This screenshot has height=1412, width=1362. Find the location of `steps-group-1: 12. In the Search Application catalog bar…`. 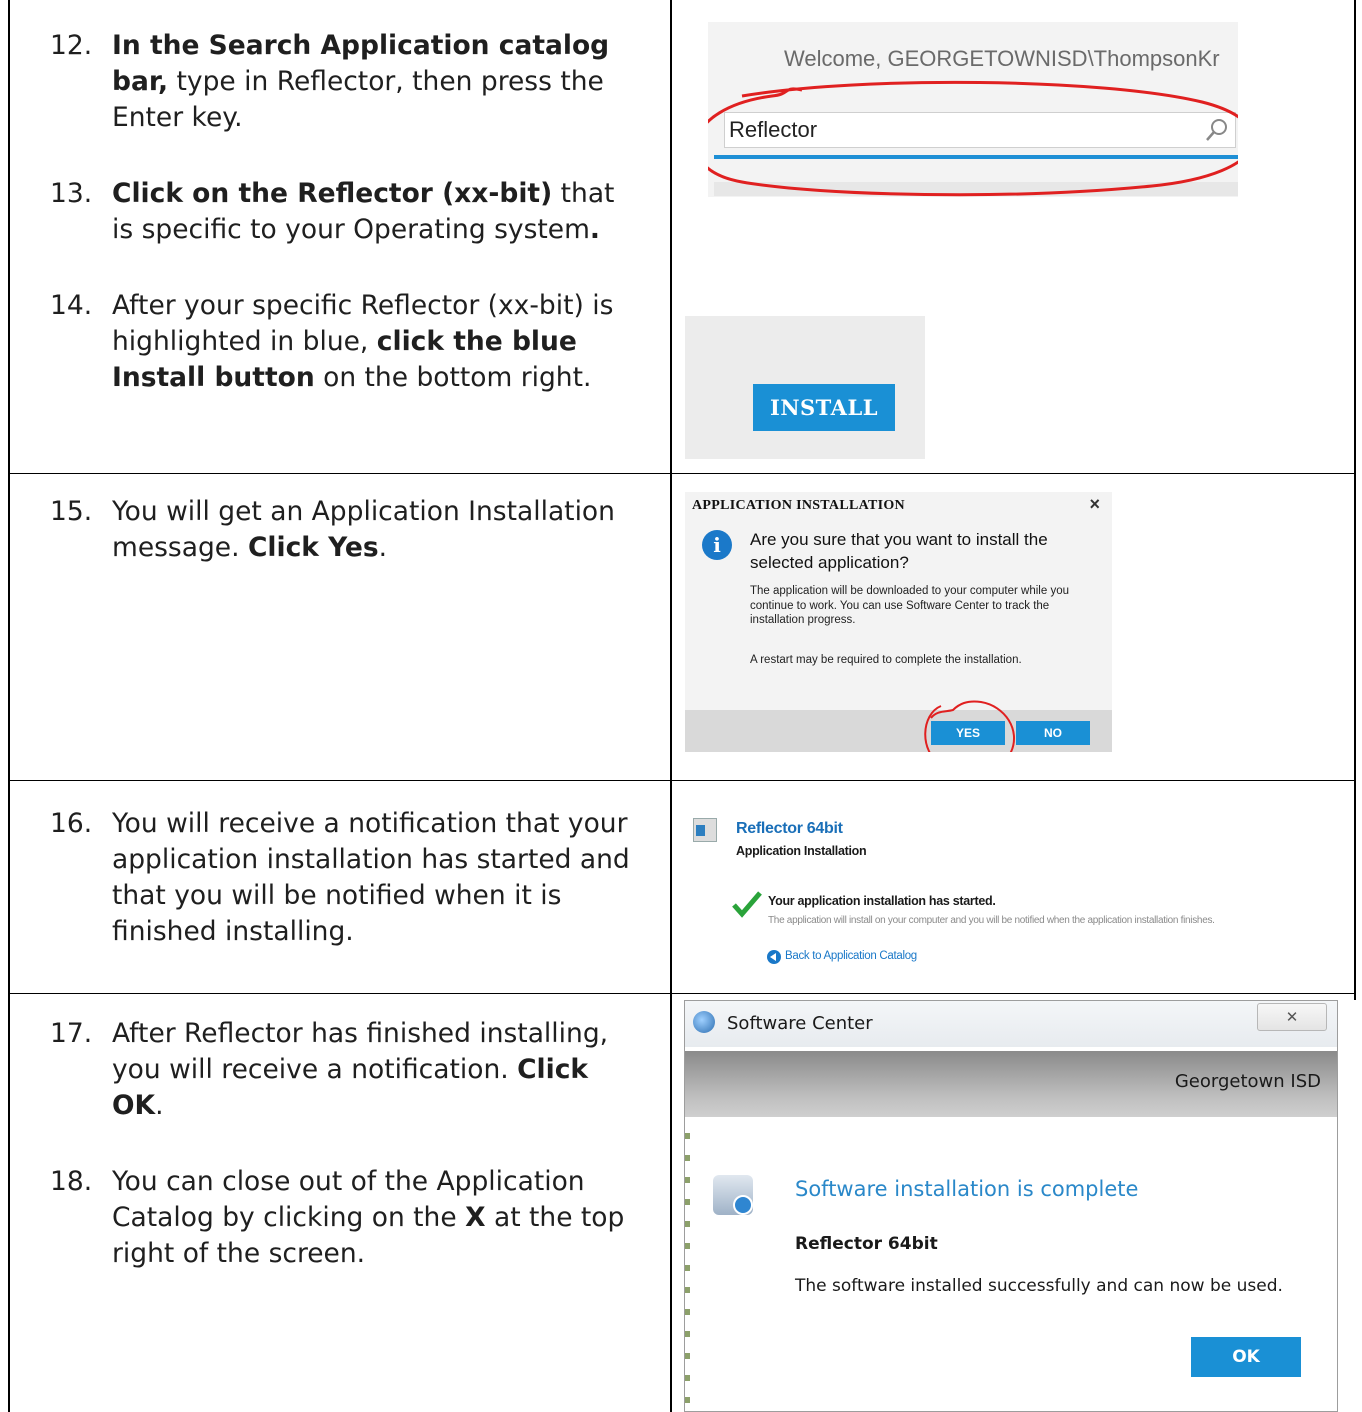

steps-group-1: 12. In the Search Application catalog bar… is located at coordinates (345, 212).